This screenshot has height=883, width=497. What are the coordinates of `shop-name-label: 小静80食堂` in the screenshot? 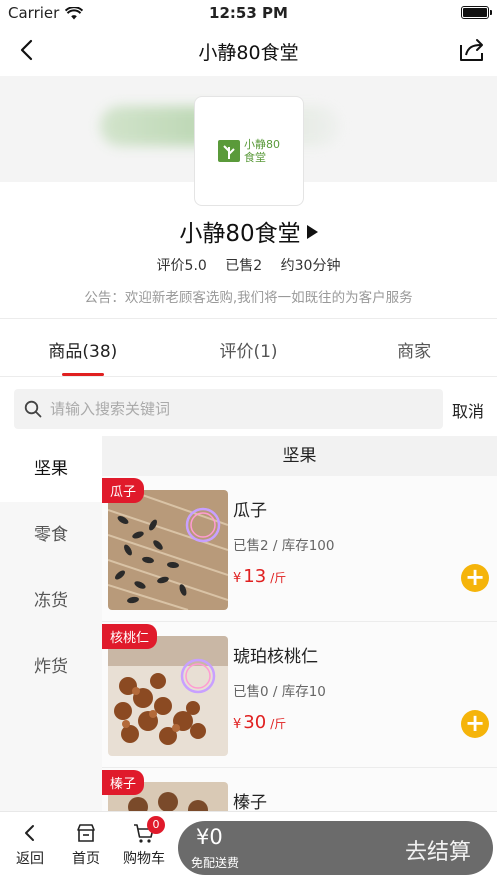 It's located at (240, 234).